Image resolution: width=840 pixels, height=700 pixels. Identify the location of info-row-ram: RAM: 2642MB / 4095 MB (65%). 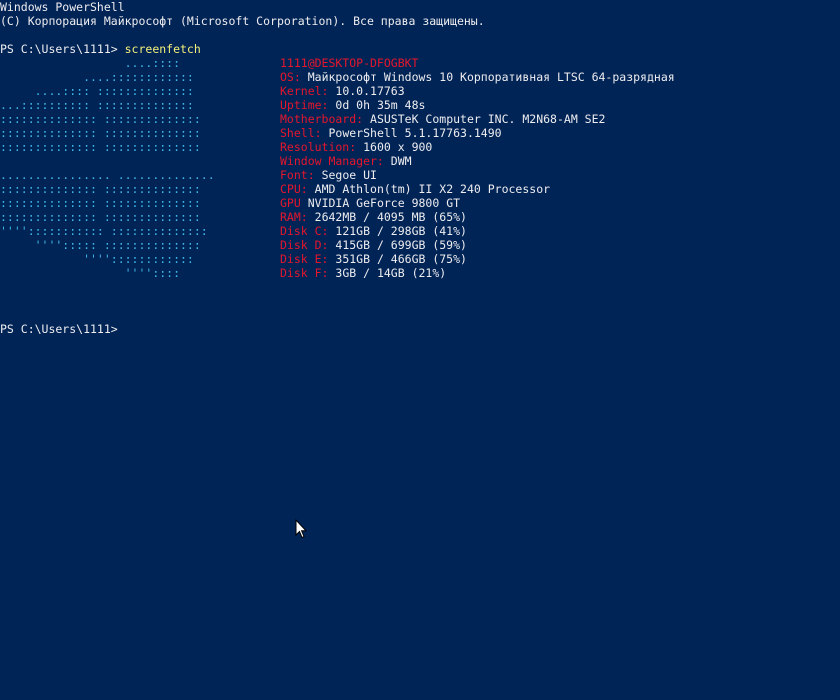
(373, 217).